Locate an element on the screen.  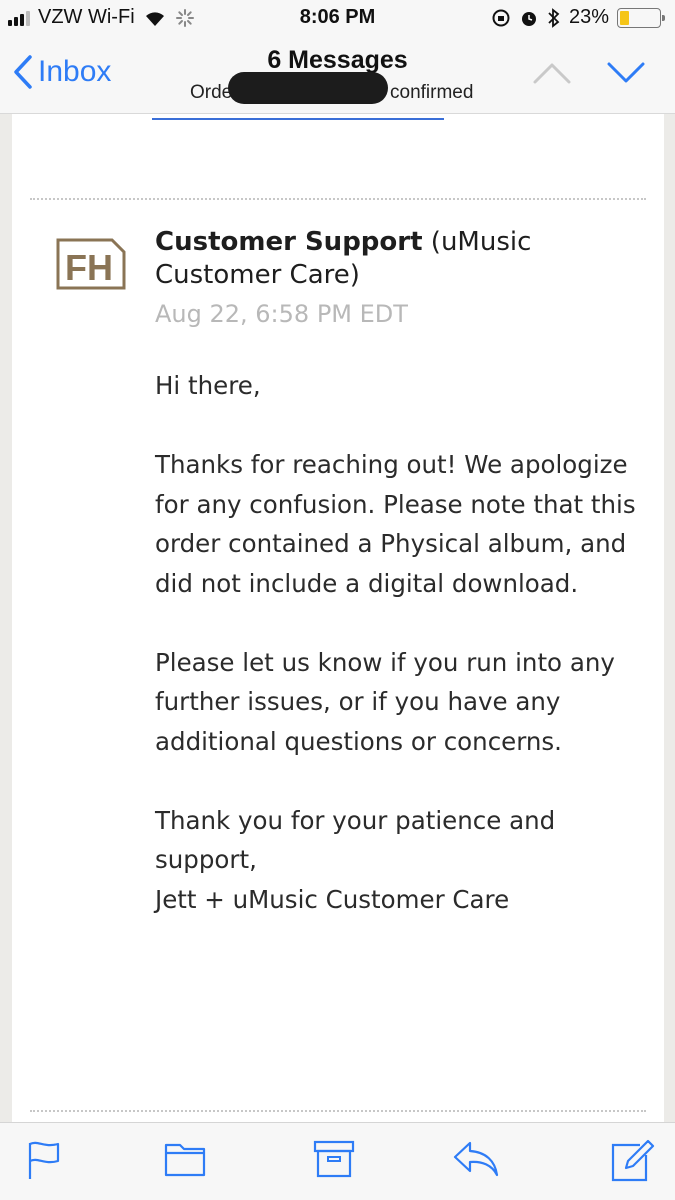
subtitle-right: confirmed is located at coordinates (432, 92).